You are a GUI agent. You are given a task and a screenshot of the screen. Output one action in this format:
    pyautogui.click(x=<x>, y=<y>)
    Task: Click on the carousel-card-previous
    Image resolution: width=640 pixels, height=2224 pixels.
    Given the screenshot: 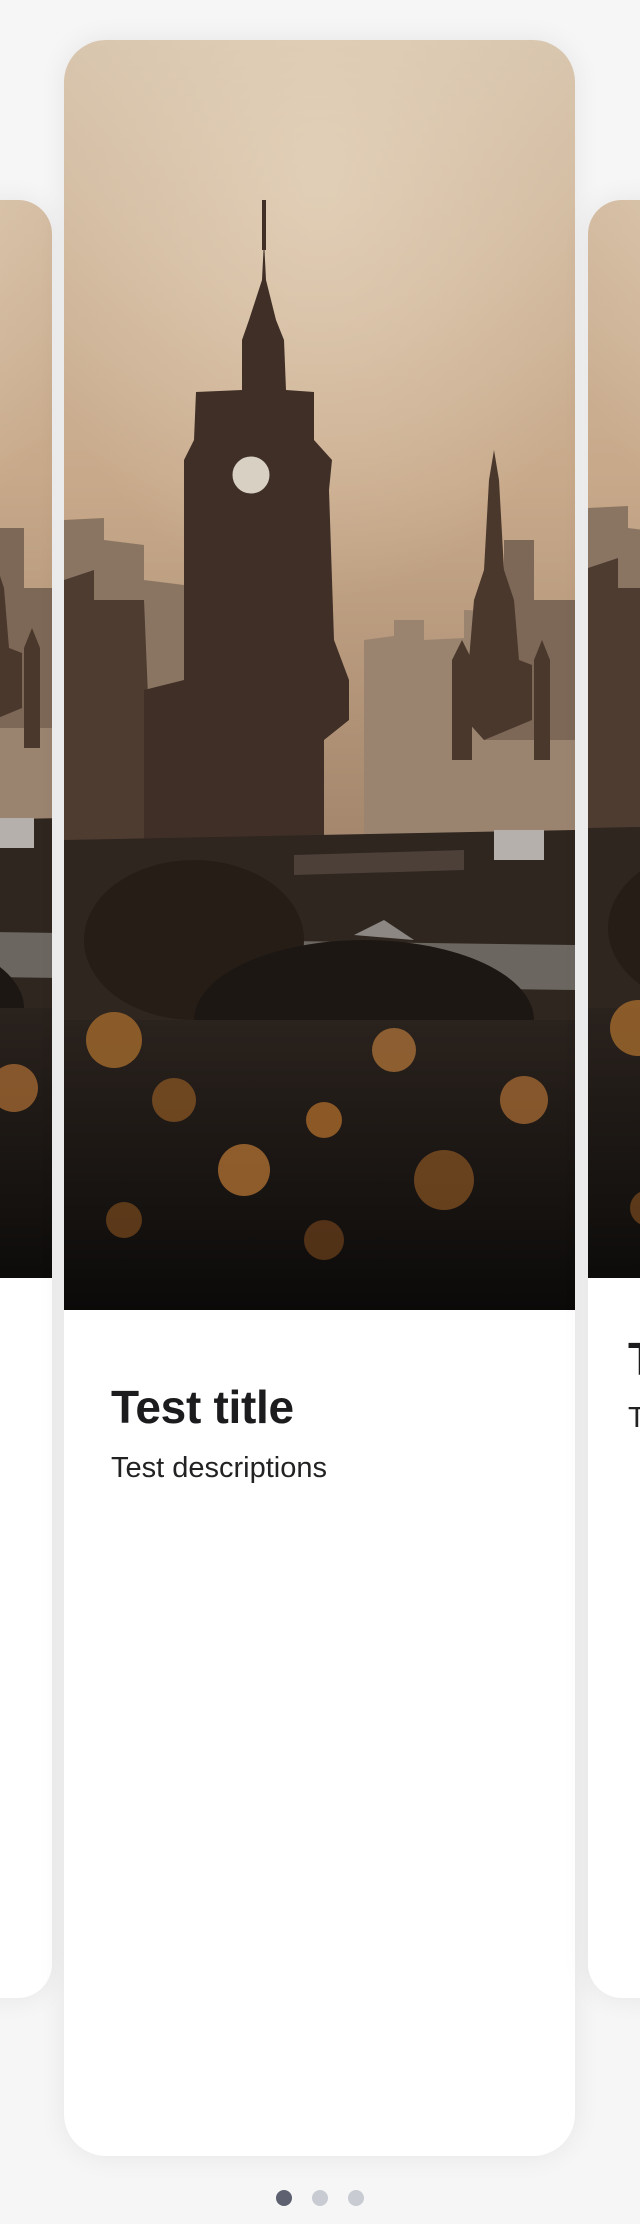 What is the action you would take?
    pyautogui.click(x=26, y=1099)
    